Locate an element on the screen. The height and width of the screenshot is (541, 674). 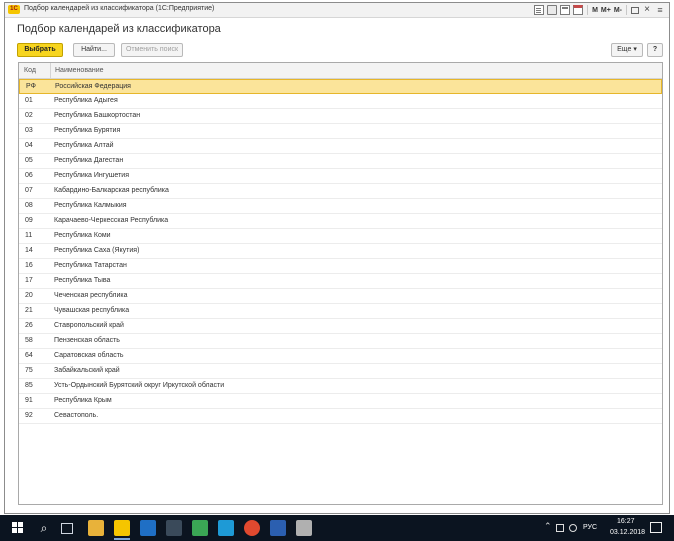
cell-name: Республика Коми is located at coordinates (82, 235).